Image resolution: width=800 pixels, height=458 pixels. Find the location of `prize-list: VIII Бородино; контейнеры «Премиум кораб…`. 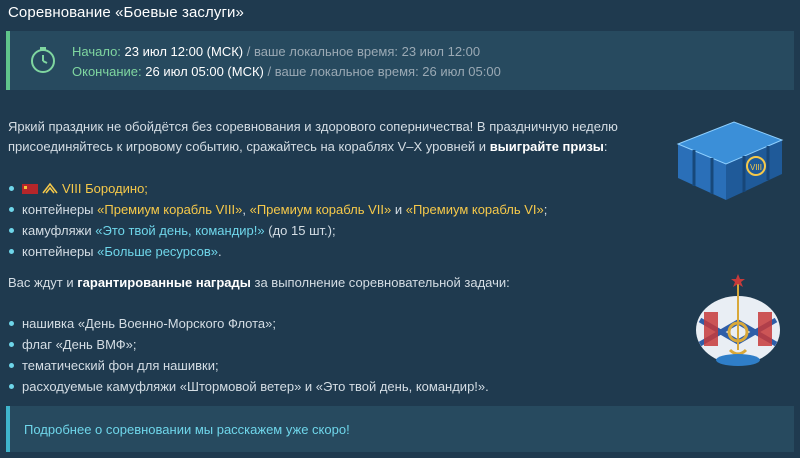

prize-list: VIII Бородино; контейнеры «Премиум кораб… is located at coordinates (277, 220).